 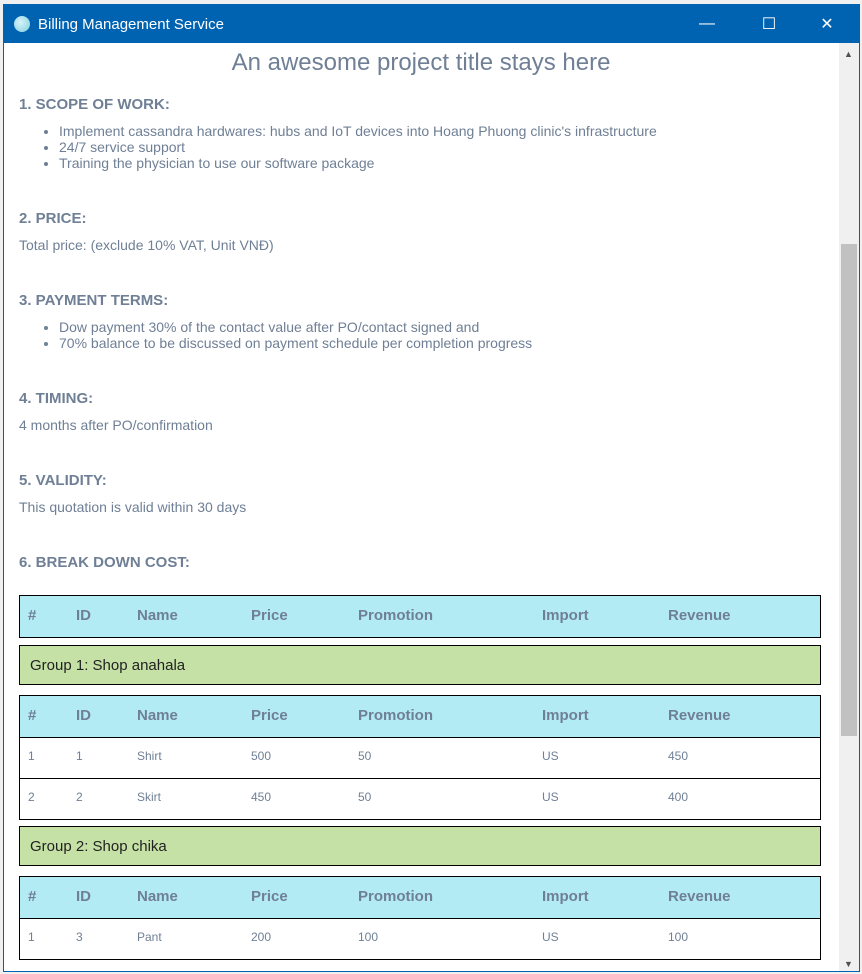 What do you see at coordinates (431, 24) in the screenshot?
I see `title-bar: Billing Management Service — ☐ ✕` at bounding box center [431, 24].